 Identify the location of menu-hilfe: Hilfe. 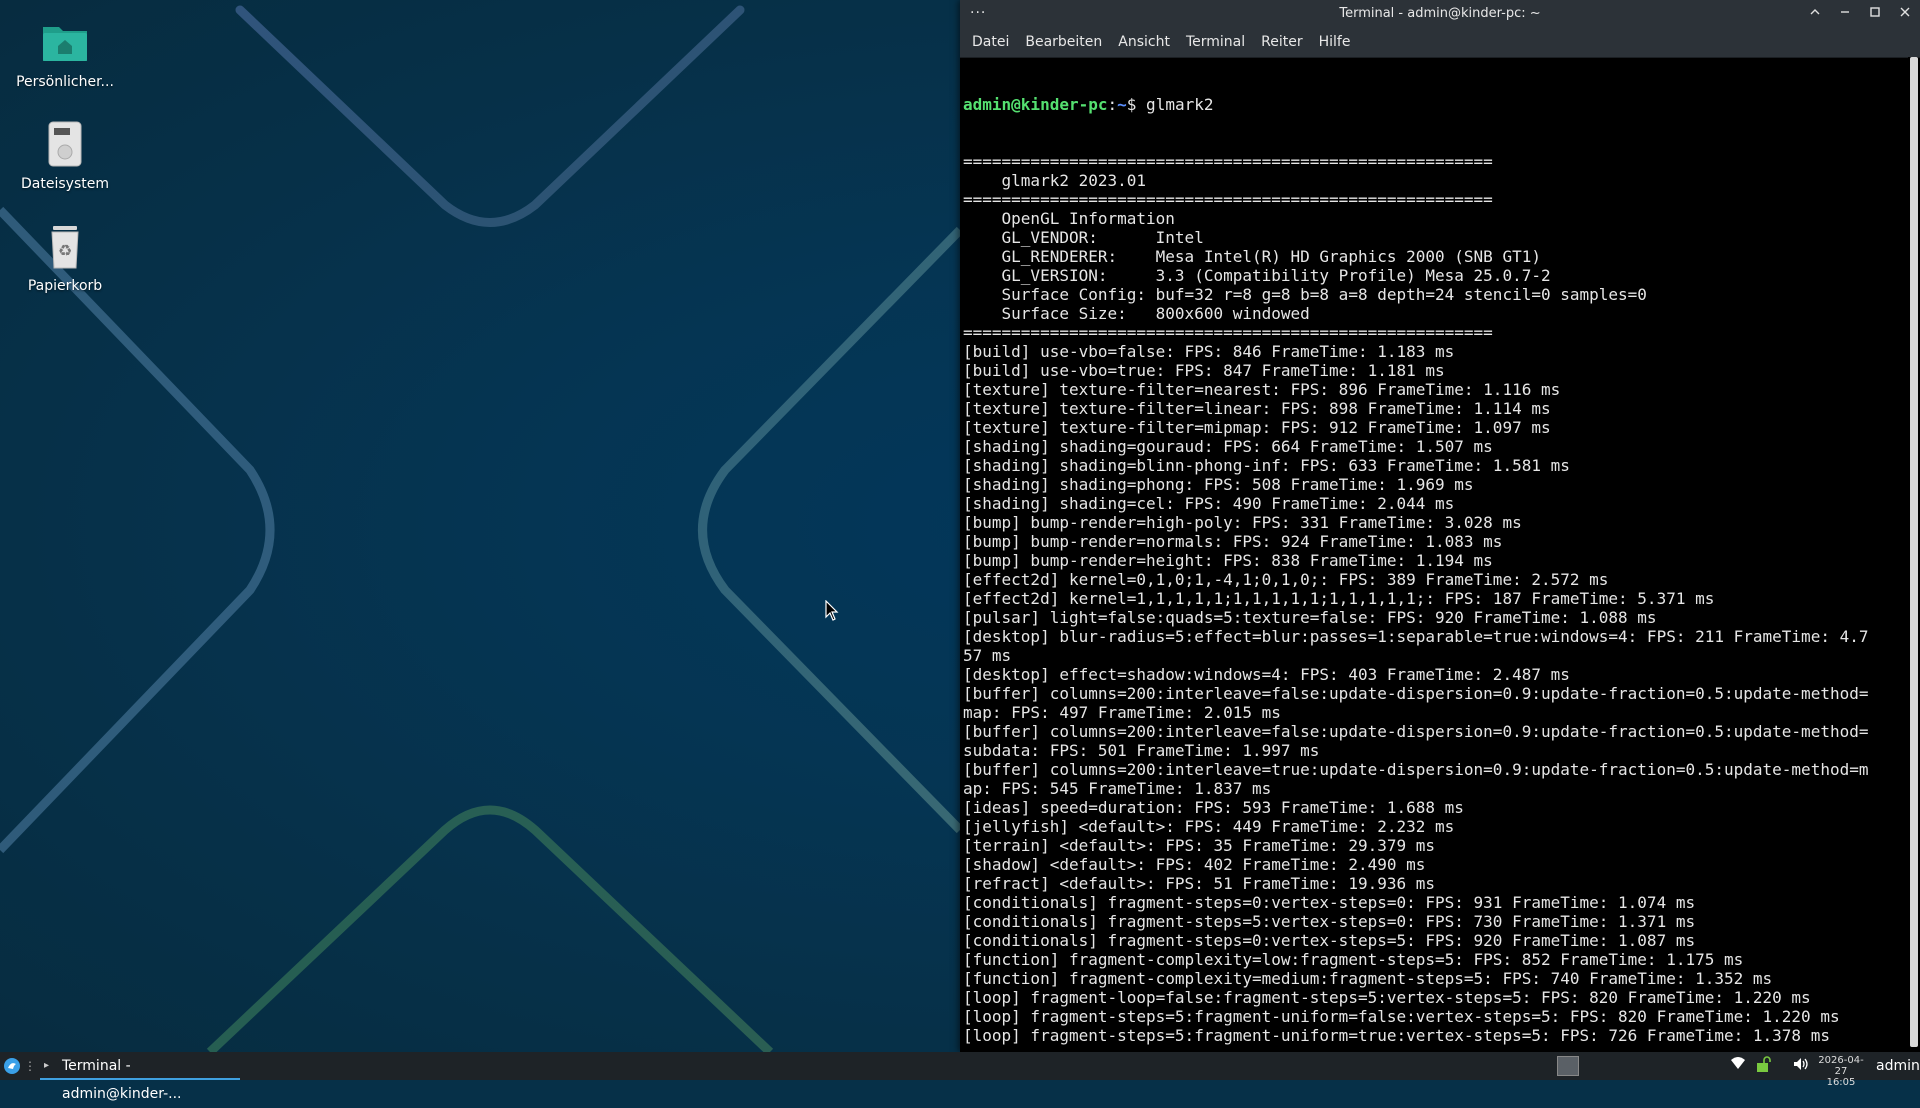
(1335, 42).